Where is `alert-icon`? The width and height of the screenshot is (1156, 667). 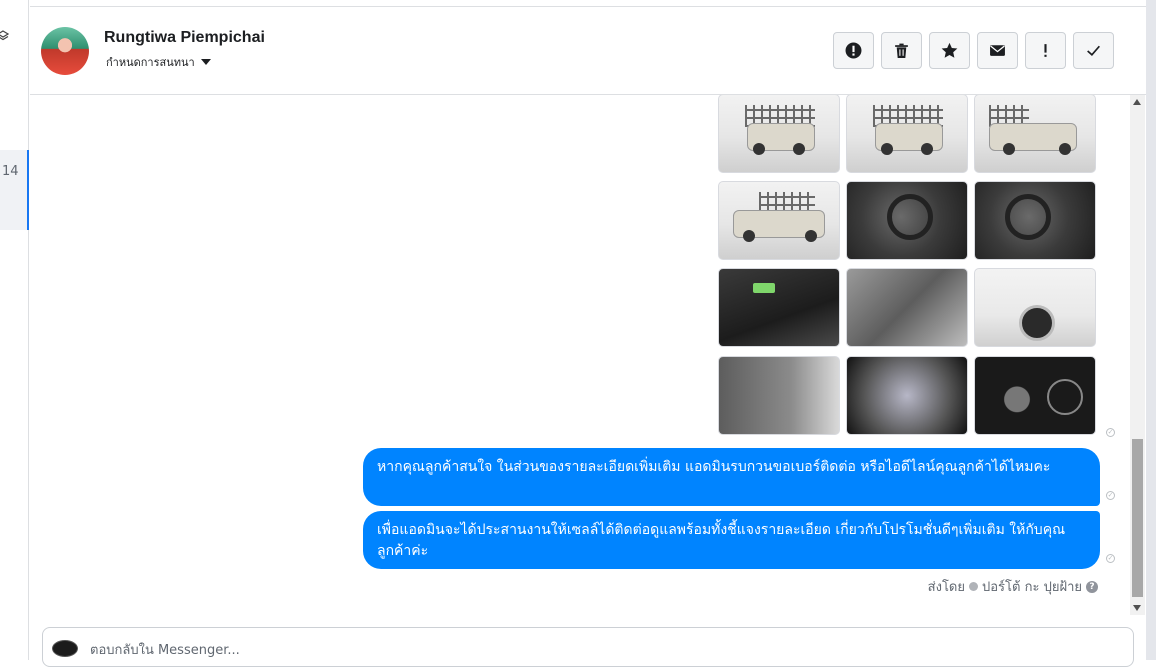 alert-icon is located at coordinates (853, 50).